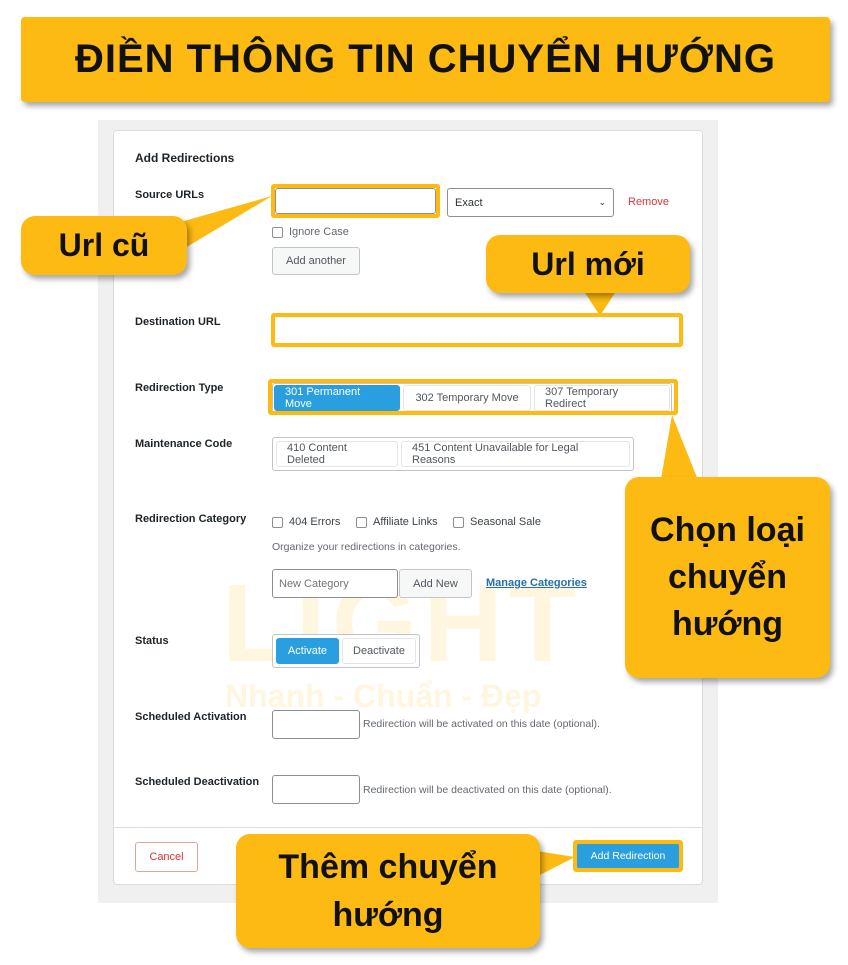 This screenshot has height=965, width=848. Describe the element at coordinates (588, 264) in the screenshot. I see `callout-new-url: Url mới` at that location.